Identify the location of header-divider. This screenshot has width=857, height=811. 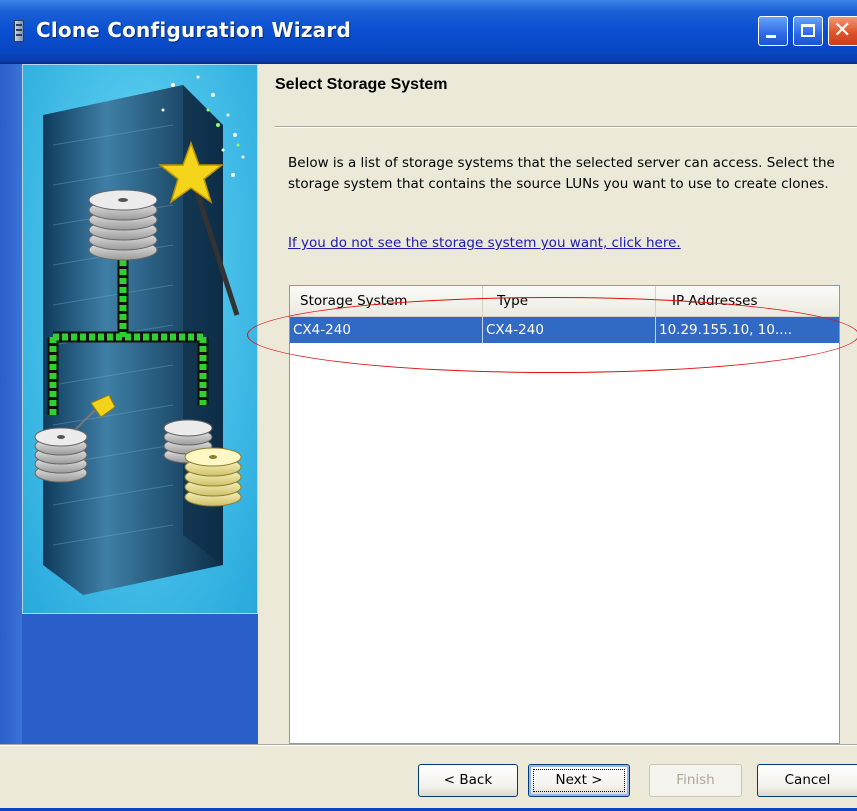
(566, 127).